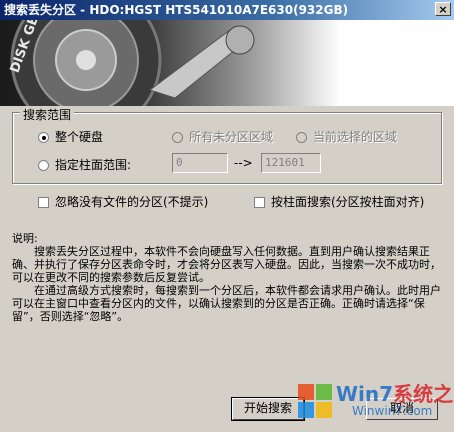 The height and width of the screenshot is (432, 454). What do you see at coordinates (93, 165) in the screenshot?
I see `radio-cylinder-range-label: 指定柱面范围:` at bounding box center [93, 165].